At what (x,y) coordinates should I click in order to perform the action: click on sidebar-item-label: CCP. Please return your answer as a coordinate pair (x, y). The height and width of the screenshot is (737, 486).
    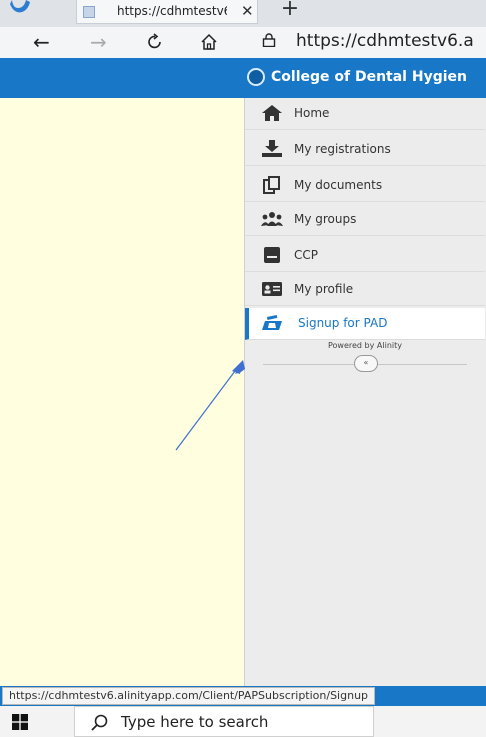
    Looking at the image, I should click on (306, 255).